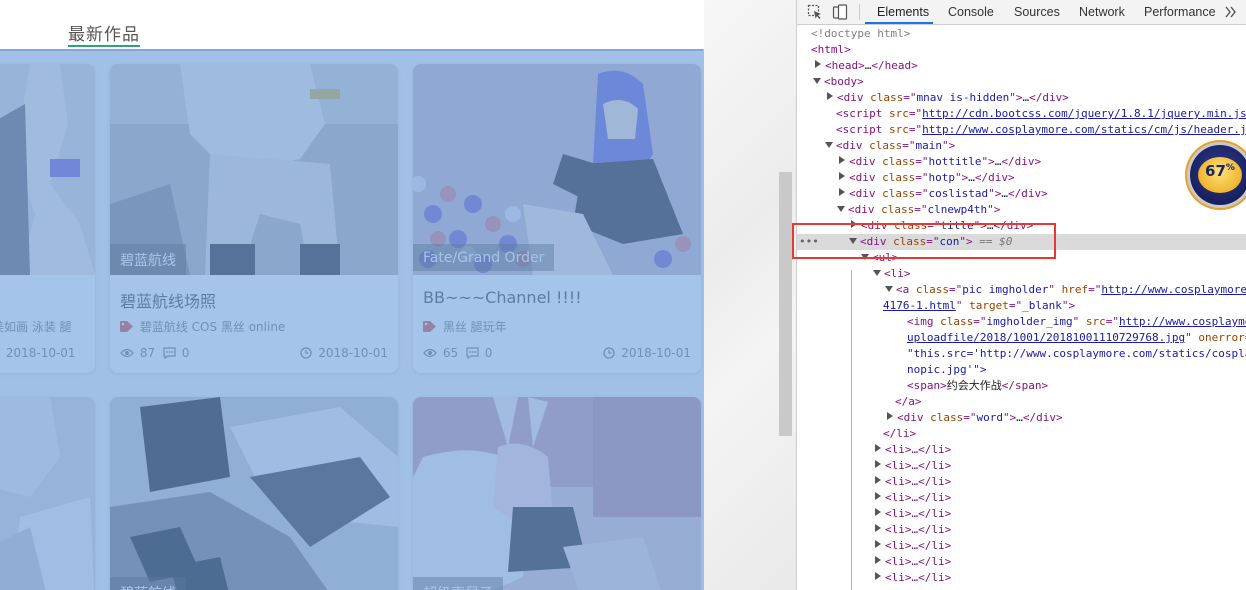  Describe the element at coordinates (890, 146) in the screenshot. I see `dom-node: <div class="main">` at that location.